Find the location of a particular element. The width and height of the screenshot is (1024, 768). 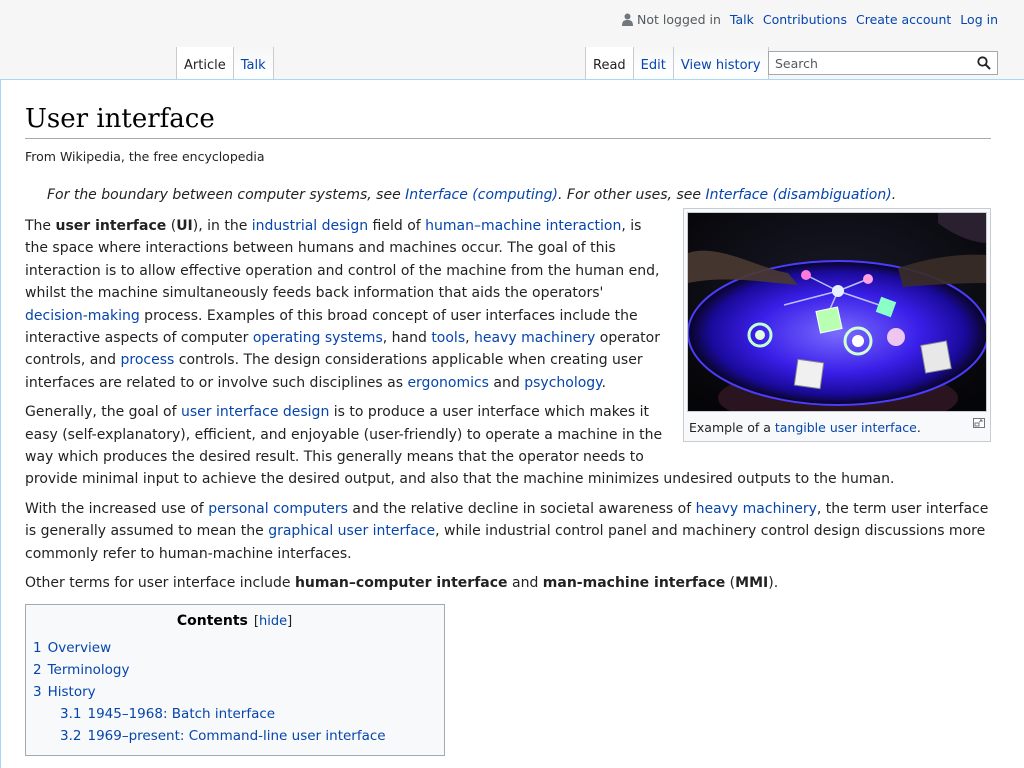

thumbnail-caption: Example of a tangible user interface. is located at coordinates (837, 425).